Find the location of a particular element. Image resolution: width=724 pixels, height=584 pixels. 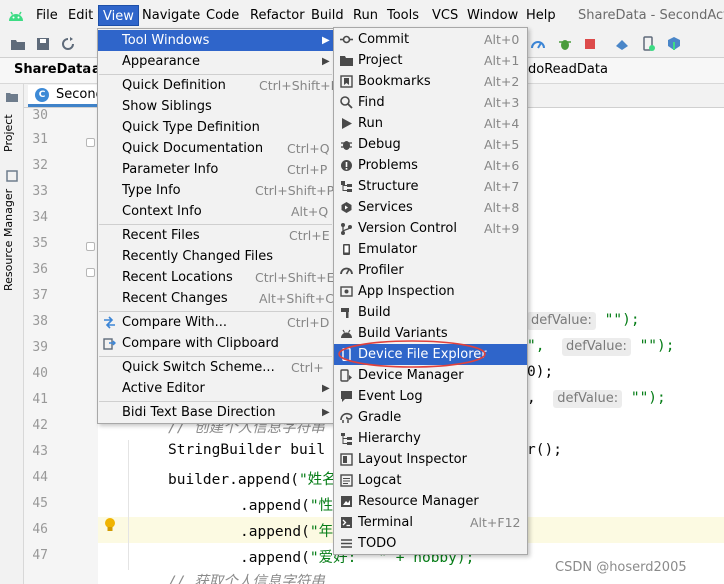

view-menu-item-parameter-info: Parameter Info Ctrl+P is located at coordinates (215, 169).